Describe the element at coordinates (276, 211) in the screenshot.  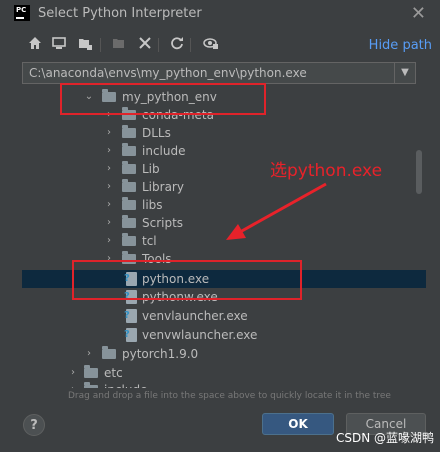
I see `annotation-arrow-icon` at that location.